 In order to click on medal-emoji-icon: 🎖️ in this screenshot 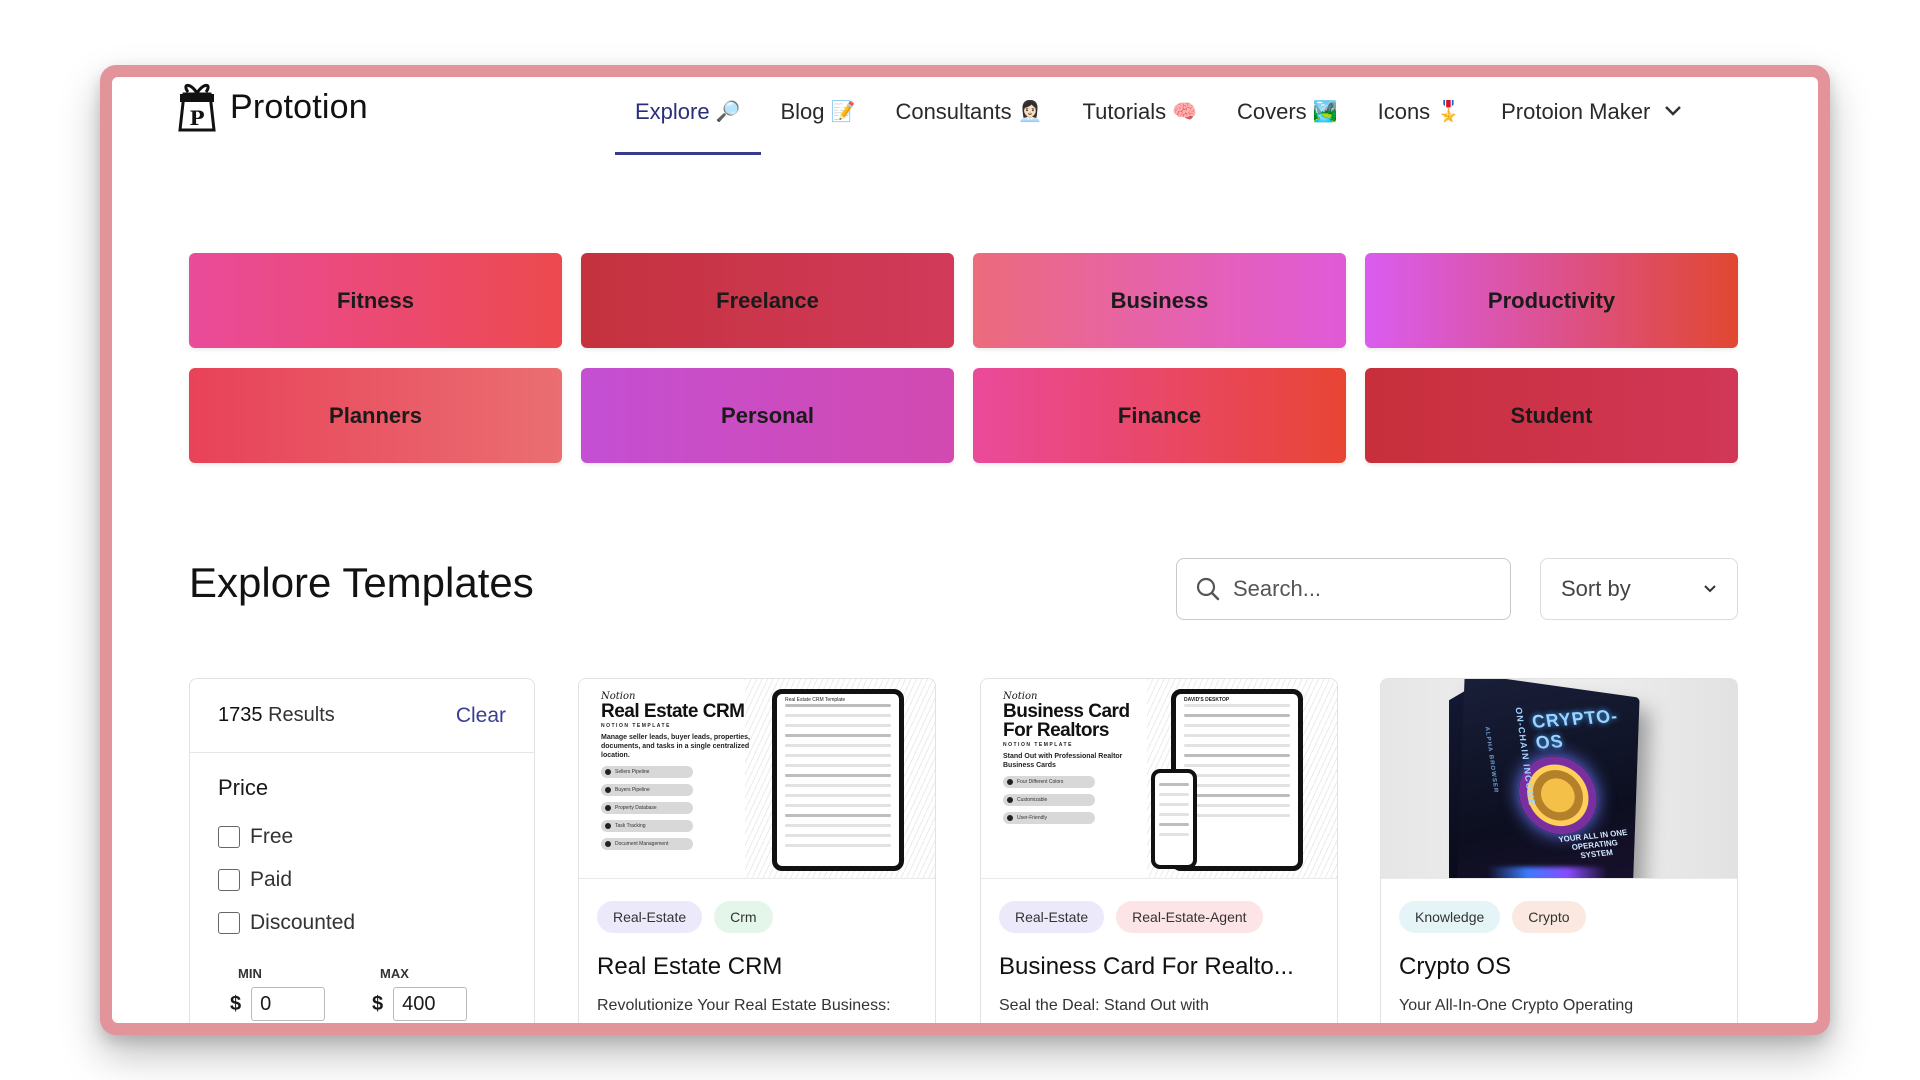, I will do `click(1449, 112)`.